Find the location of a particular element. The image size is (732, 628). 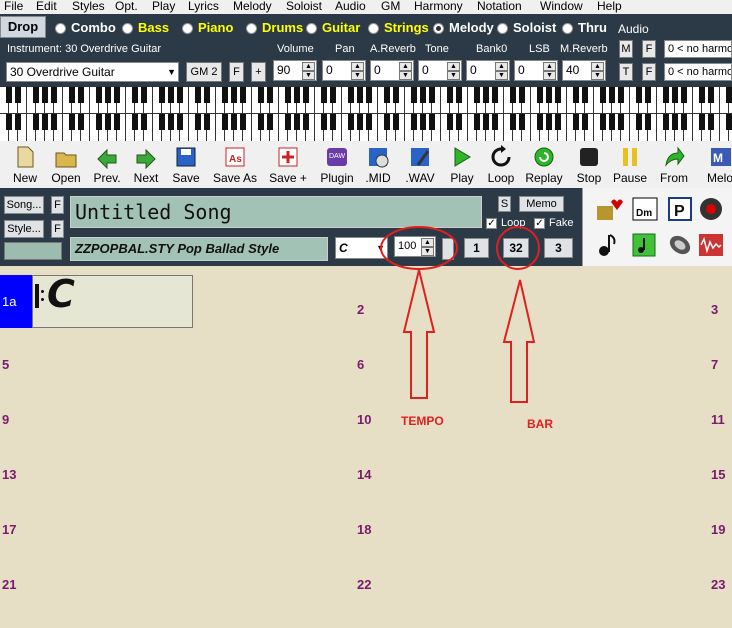

bar-annotation-label: BAR is located at coordinates (540, 424).